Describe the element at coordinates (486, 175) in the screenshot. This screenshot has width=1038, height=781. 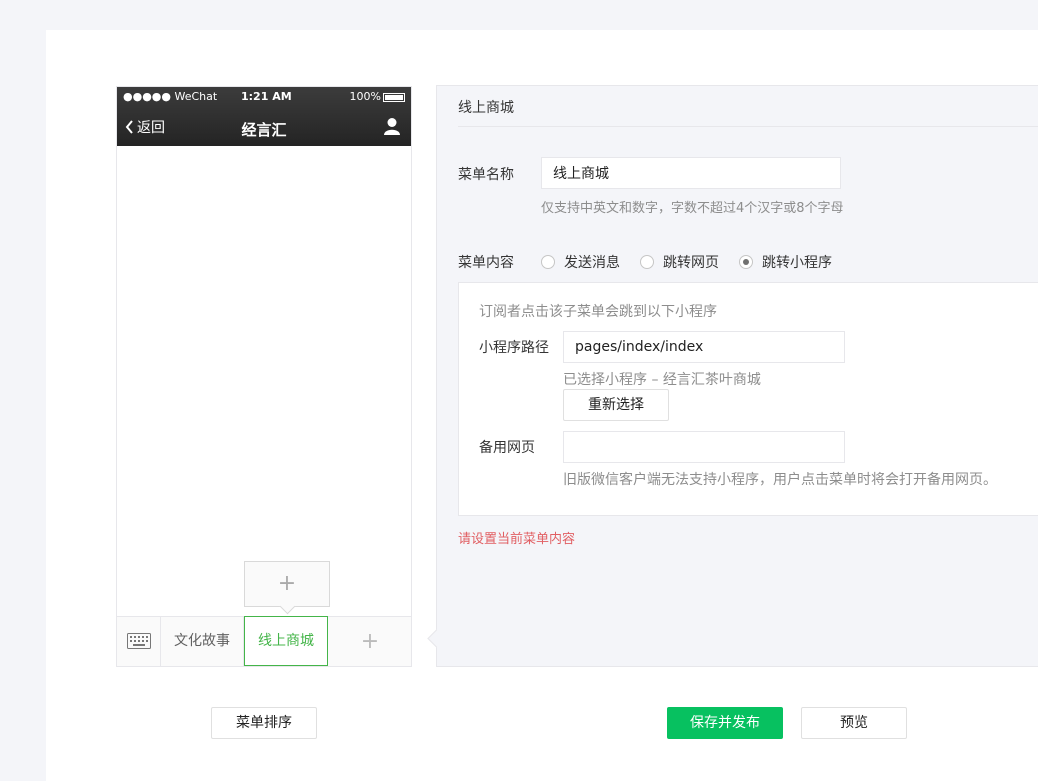
I see `menu-name-label: 菜单名称` at that location.